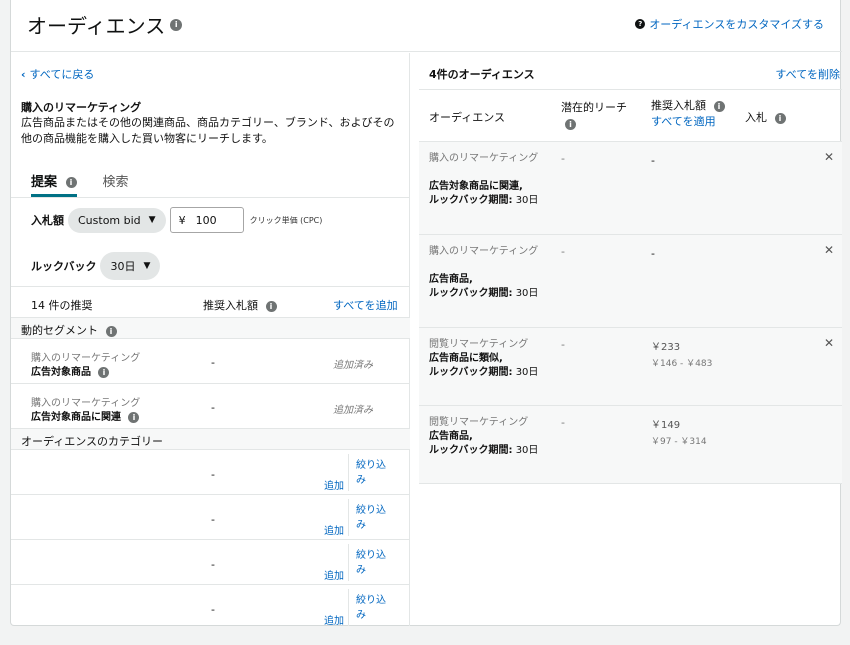 The image size is (850, 645). Describe the element at coordinates (54, 181) in the screenshot. I see `tab-suggestions: 提案 i` at that location.